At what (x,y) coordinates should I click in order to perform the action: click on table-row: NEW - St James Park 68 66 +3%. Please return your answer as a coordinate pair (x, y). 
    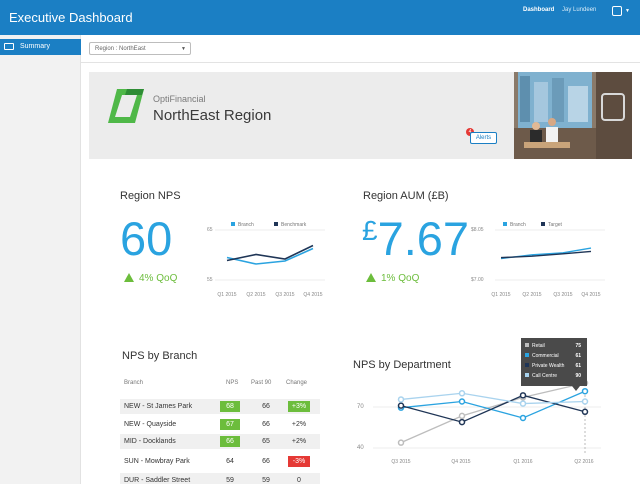
    Looking at the image, I should click on (220, 406).